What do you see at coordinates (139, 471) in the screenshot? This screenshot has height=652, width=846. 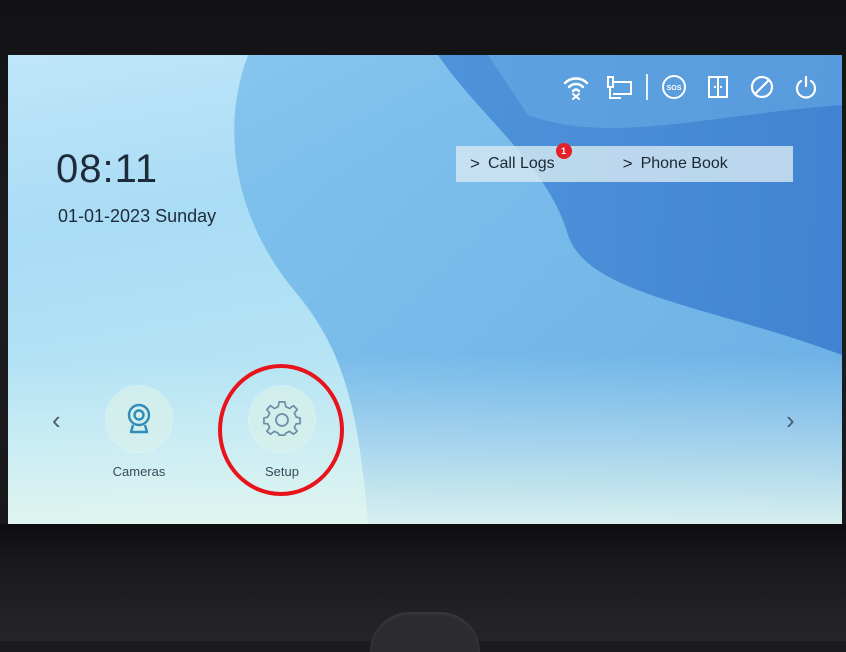 I see `cameras-app-label: Cameras` at bounding box center [139, 471].